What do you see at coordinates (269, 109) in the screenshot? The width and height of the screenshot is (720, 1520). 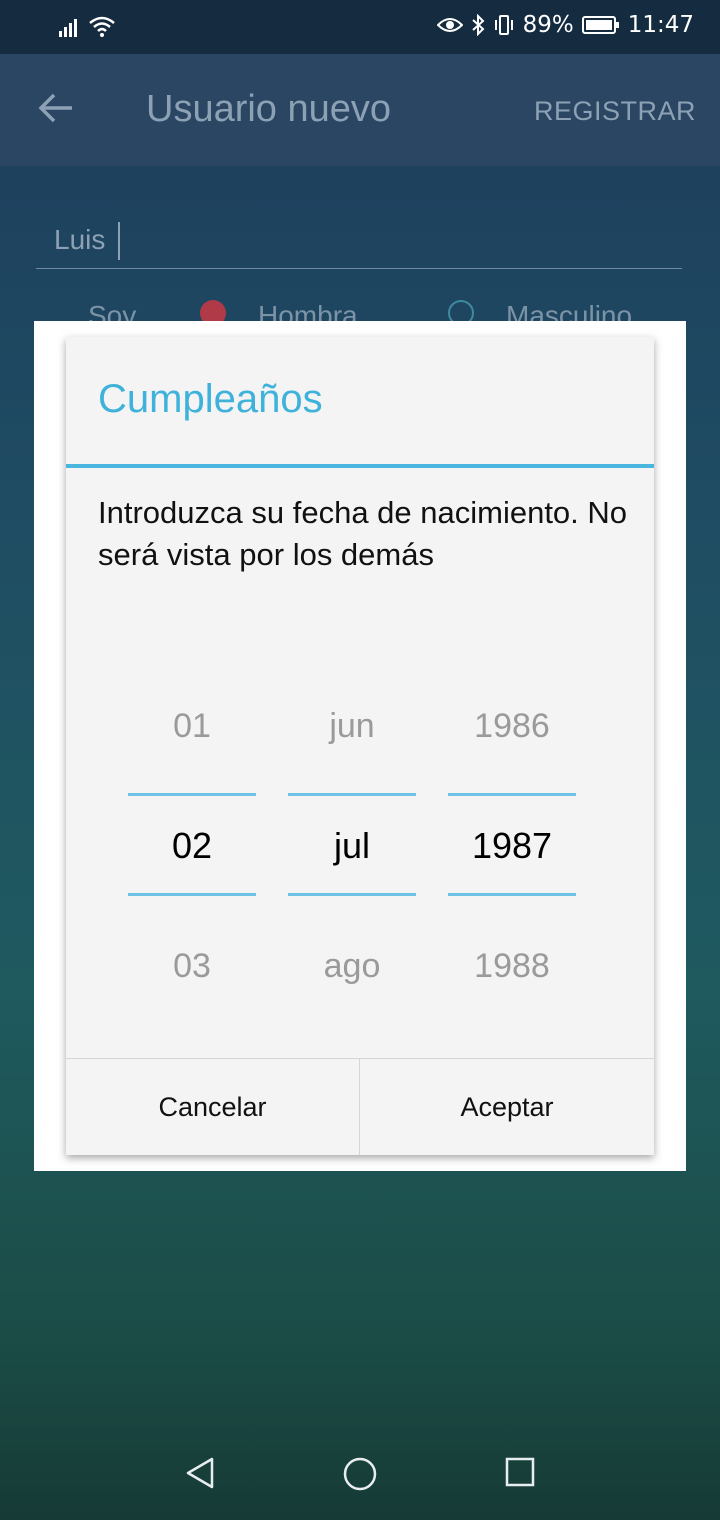 I see `page-title: Usuario nuevo` at bounding box center [269, 109].